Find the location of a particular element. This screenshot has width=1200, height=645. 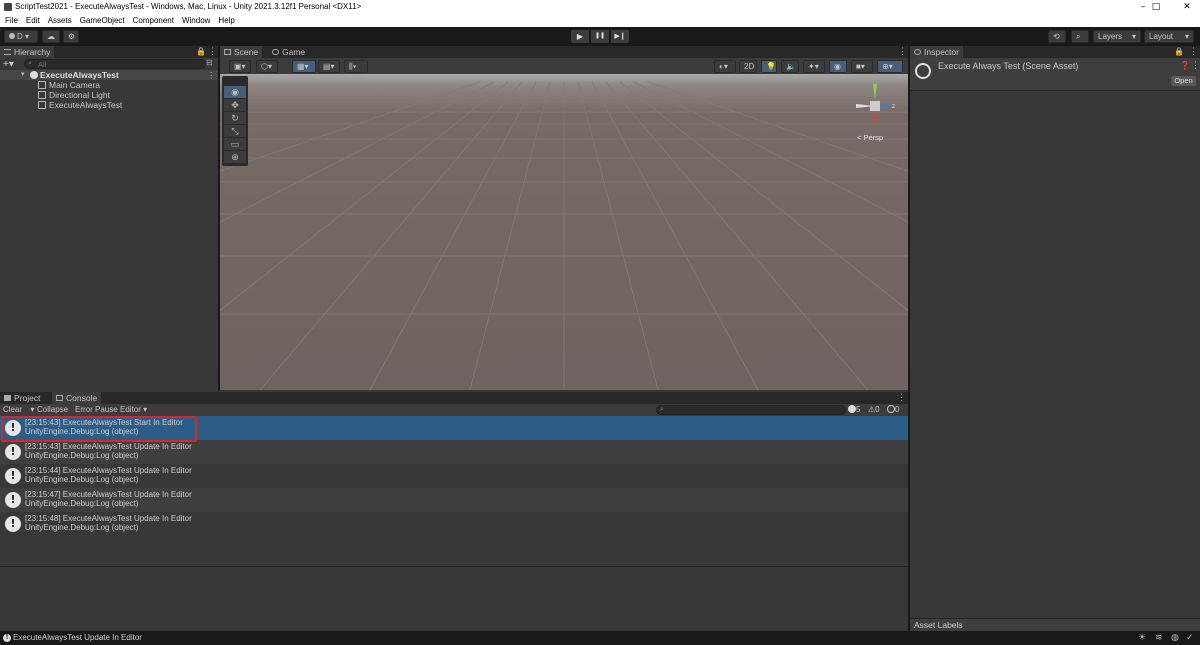

toggle-2d-button: 2D is located at coordinates (748, 66).